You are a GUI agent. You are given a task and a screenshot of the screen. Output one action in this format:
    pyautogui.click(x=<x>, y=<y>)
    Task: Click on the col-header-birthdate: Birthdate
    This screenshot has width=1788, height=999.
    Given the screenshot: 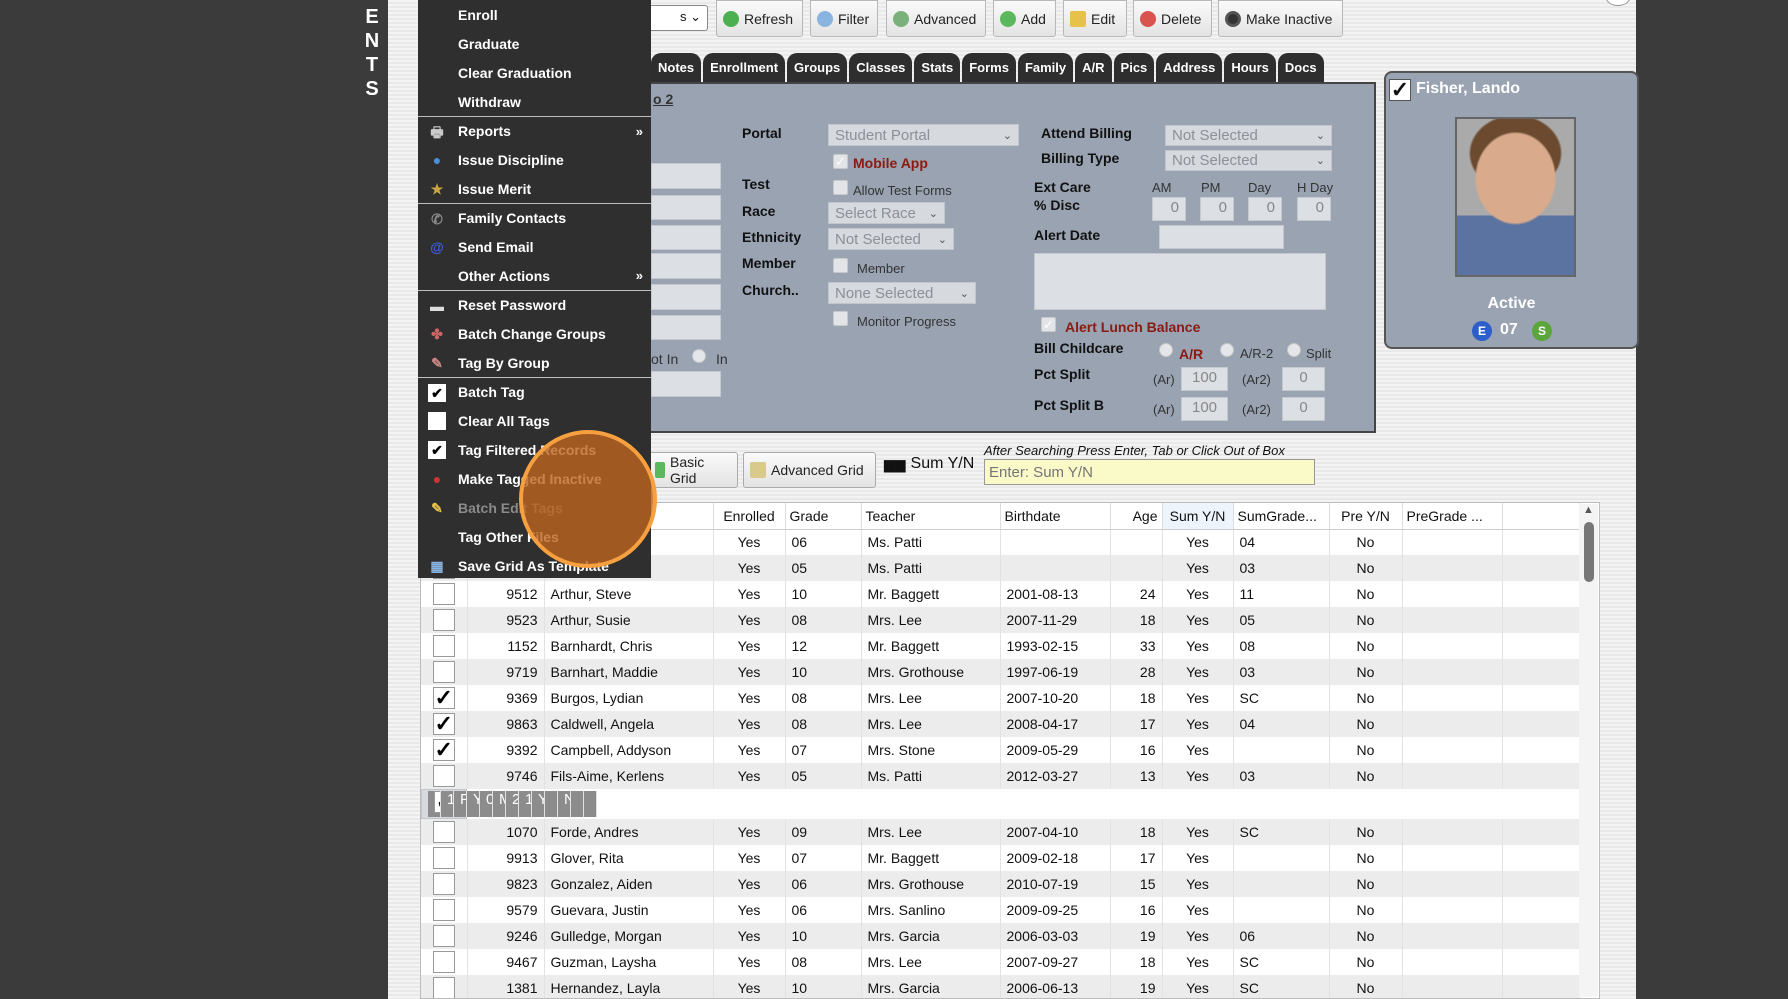 What is the action you would take?
    pyautogui.click(x=1055, y=516)
    